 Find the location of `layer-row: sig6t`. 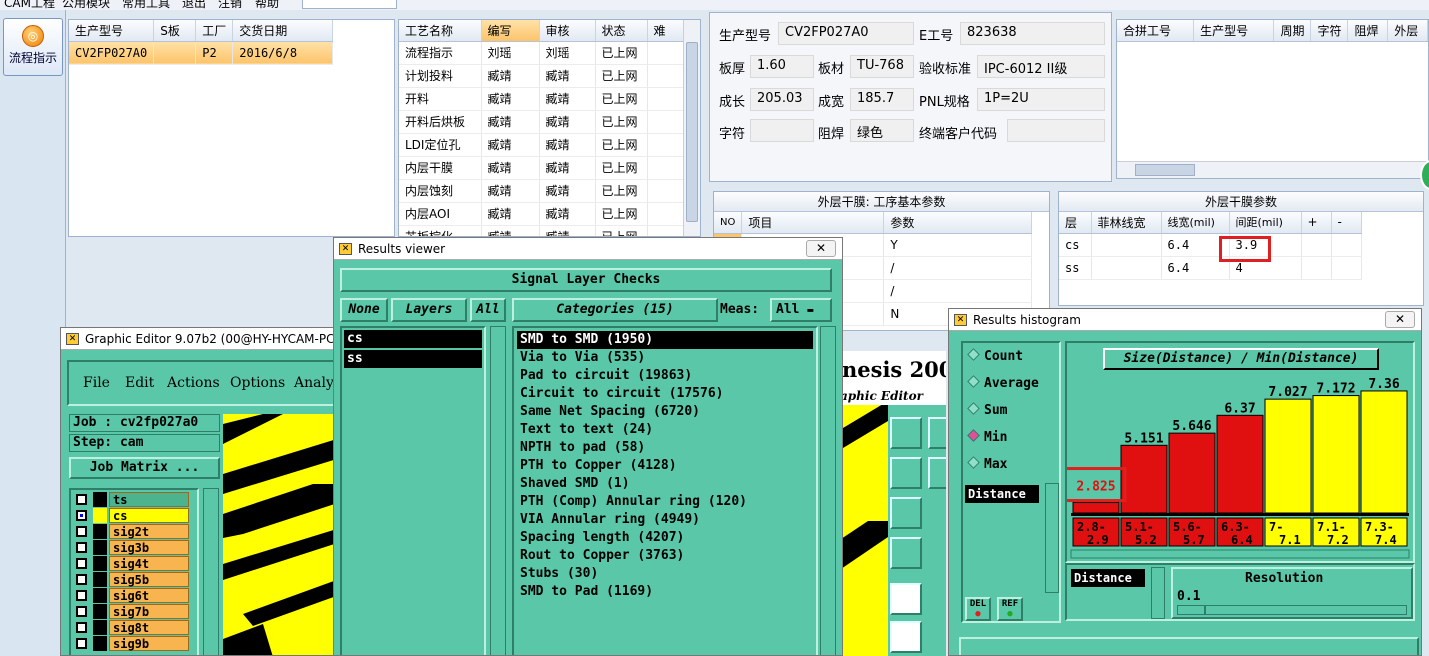

layer-row: sig6t is located at coordinates (135, 596).